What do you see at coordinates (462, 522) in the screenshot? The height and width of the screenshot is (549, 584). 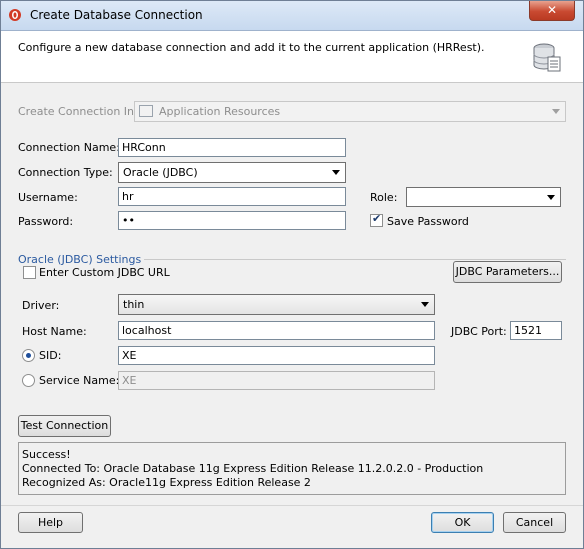 I see `ok-button: OK` at bounding box center [462, 522].